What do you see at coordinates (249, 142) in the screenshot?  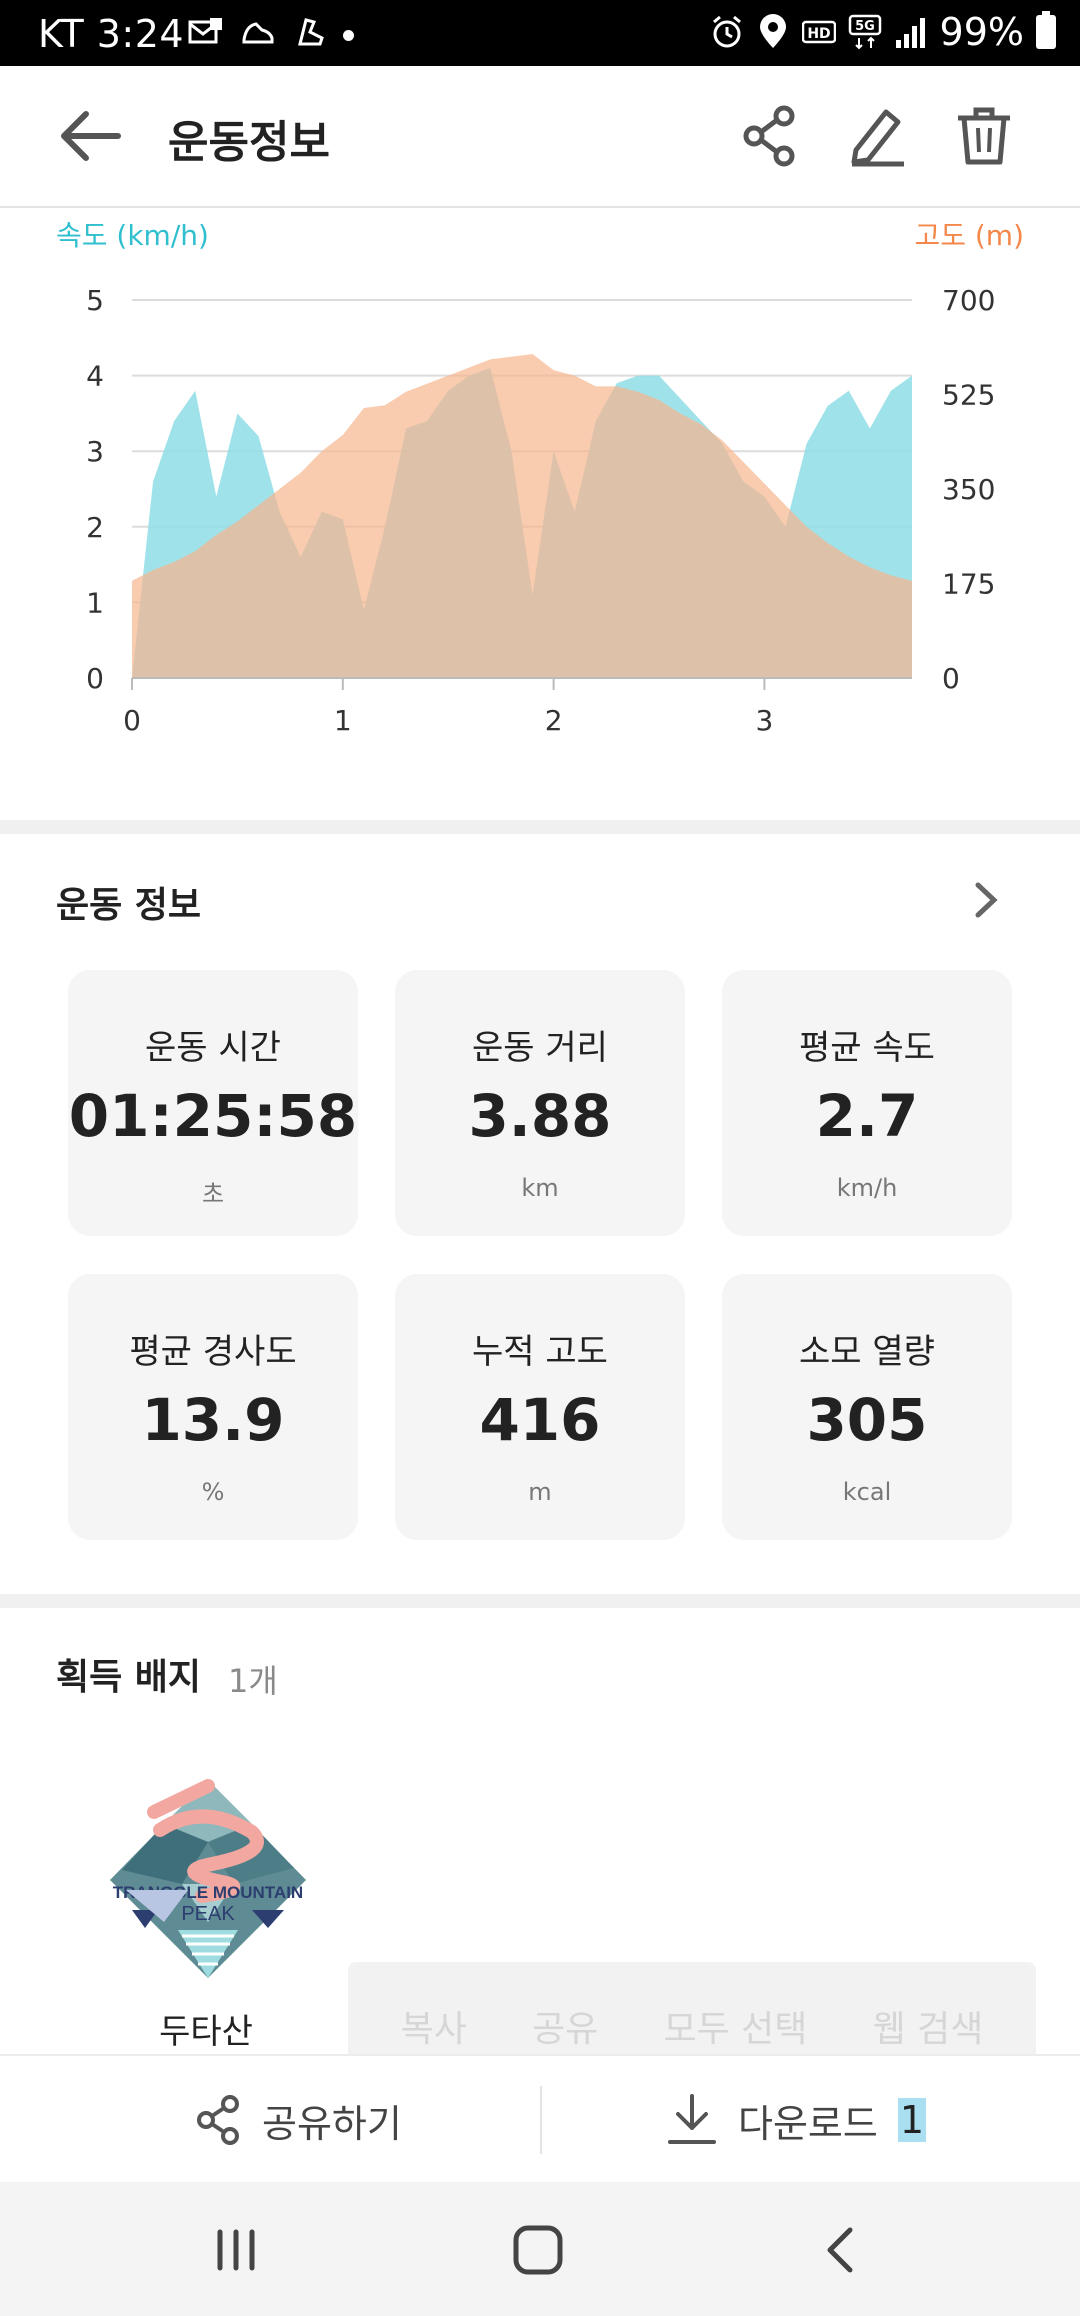 I see `page-title: 운동정보` at bounding box center [249, 142].